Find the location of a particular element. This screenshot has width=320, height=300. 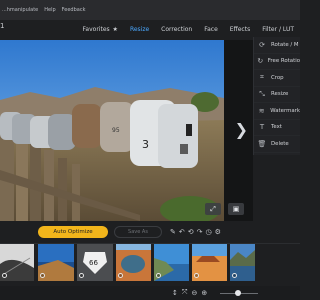

menu-item-help: Help is located at coordinates (49, 10).